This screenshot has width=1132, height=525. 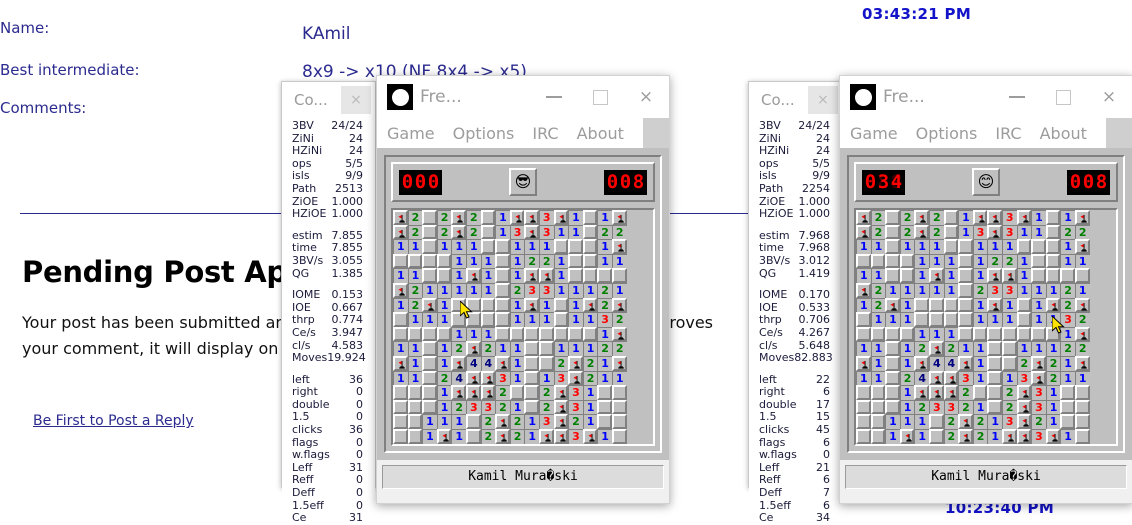 I want to click on minefield-cell-number: 4, so click(x=473, y=363).